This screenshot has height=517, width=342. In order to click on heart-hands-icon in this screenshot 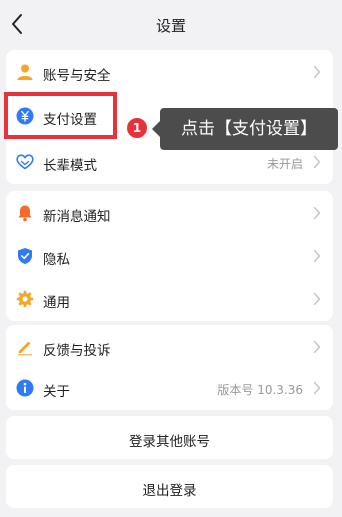, I will do `click(25, 162)`.